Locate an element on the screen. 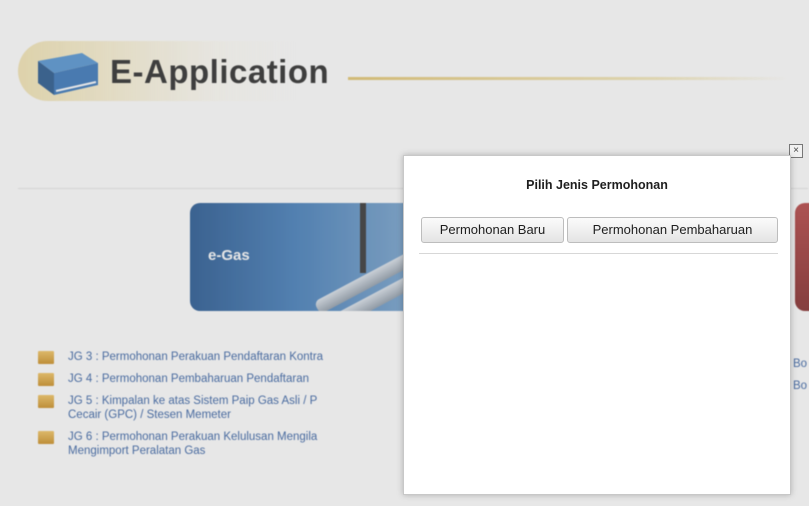  new-application-button: Permohonan Baru is located at coordinates (492, 230).